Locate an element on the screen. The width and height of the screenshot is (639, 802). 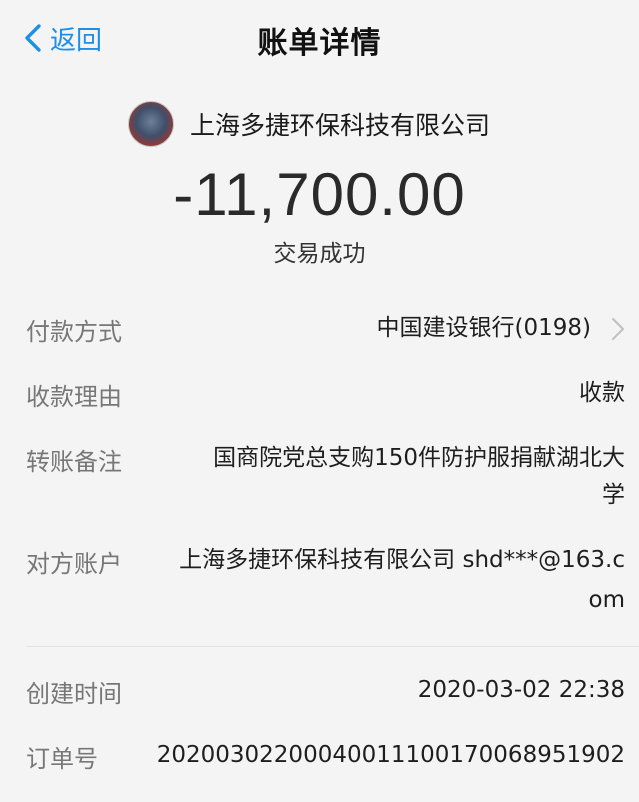
payment-method-label: 付款方式 is located at coordinates (74, 332).